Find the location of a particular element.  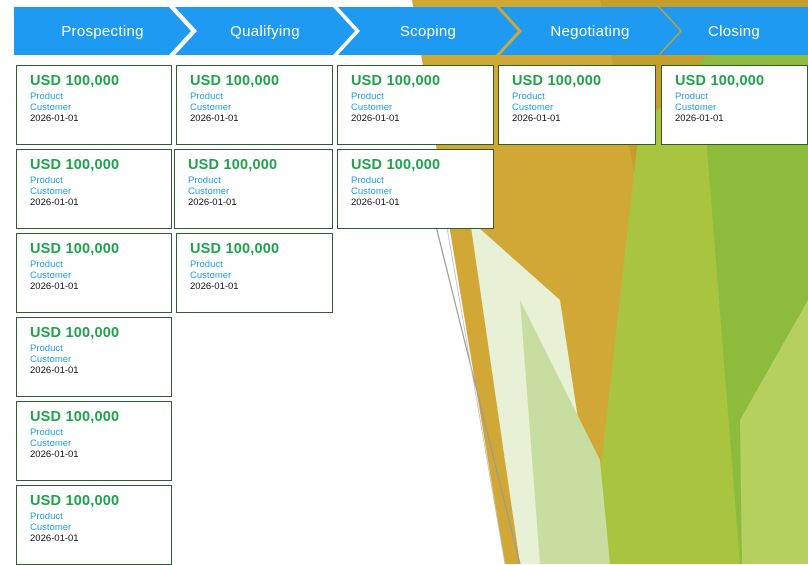

stage-qualifying: Qualifying is located at coordinates (265, 31).